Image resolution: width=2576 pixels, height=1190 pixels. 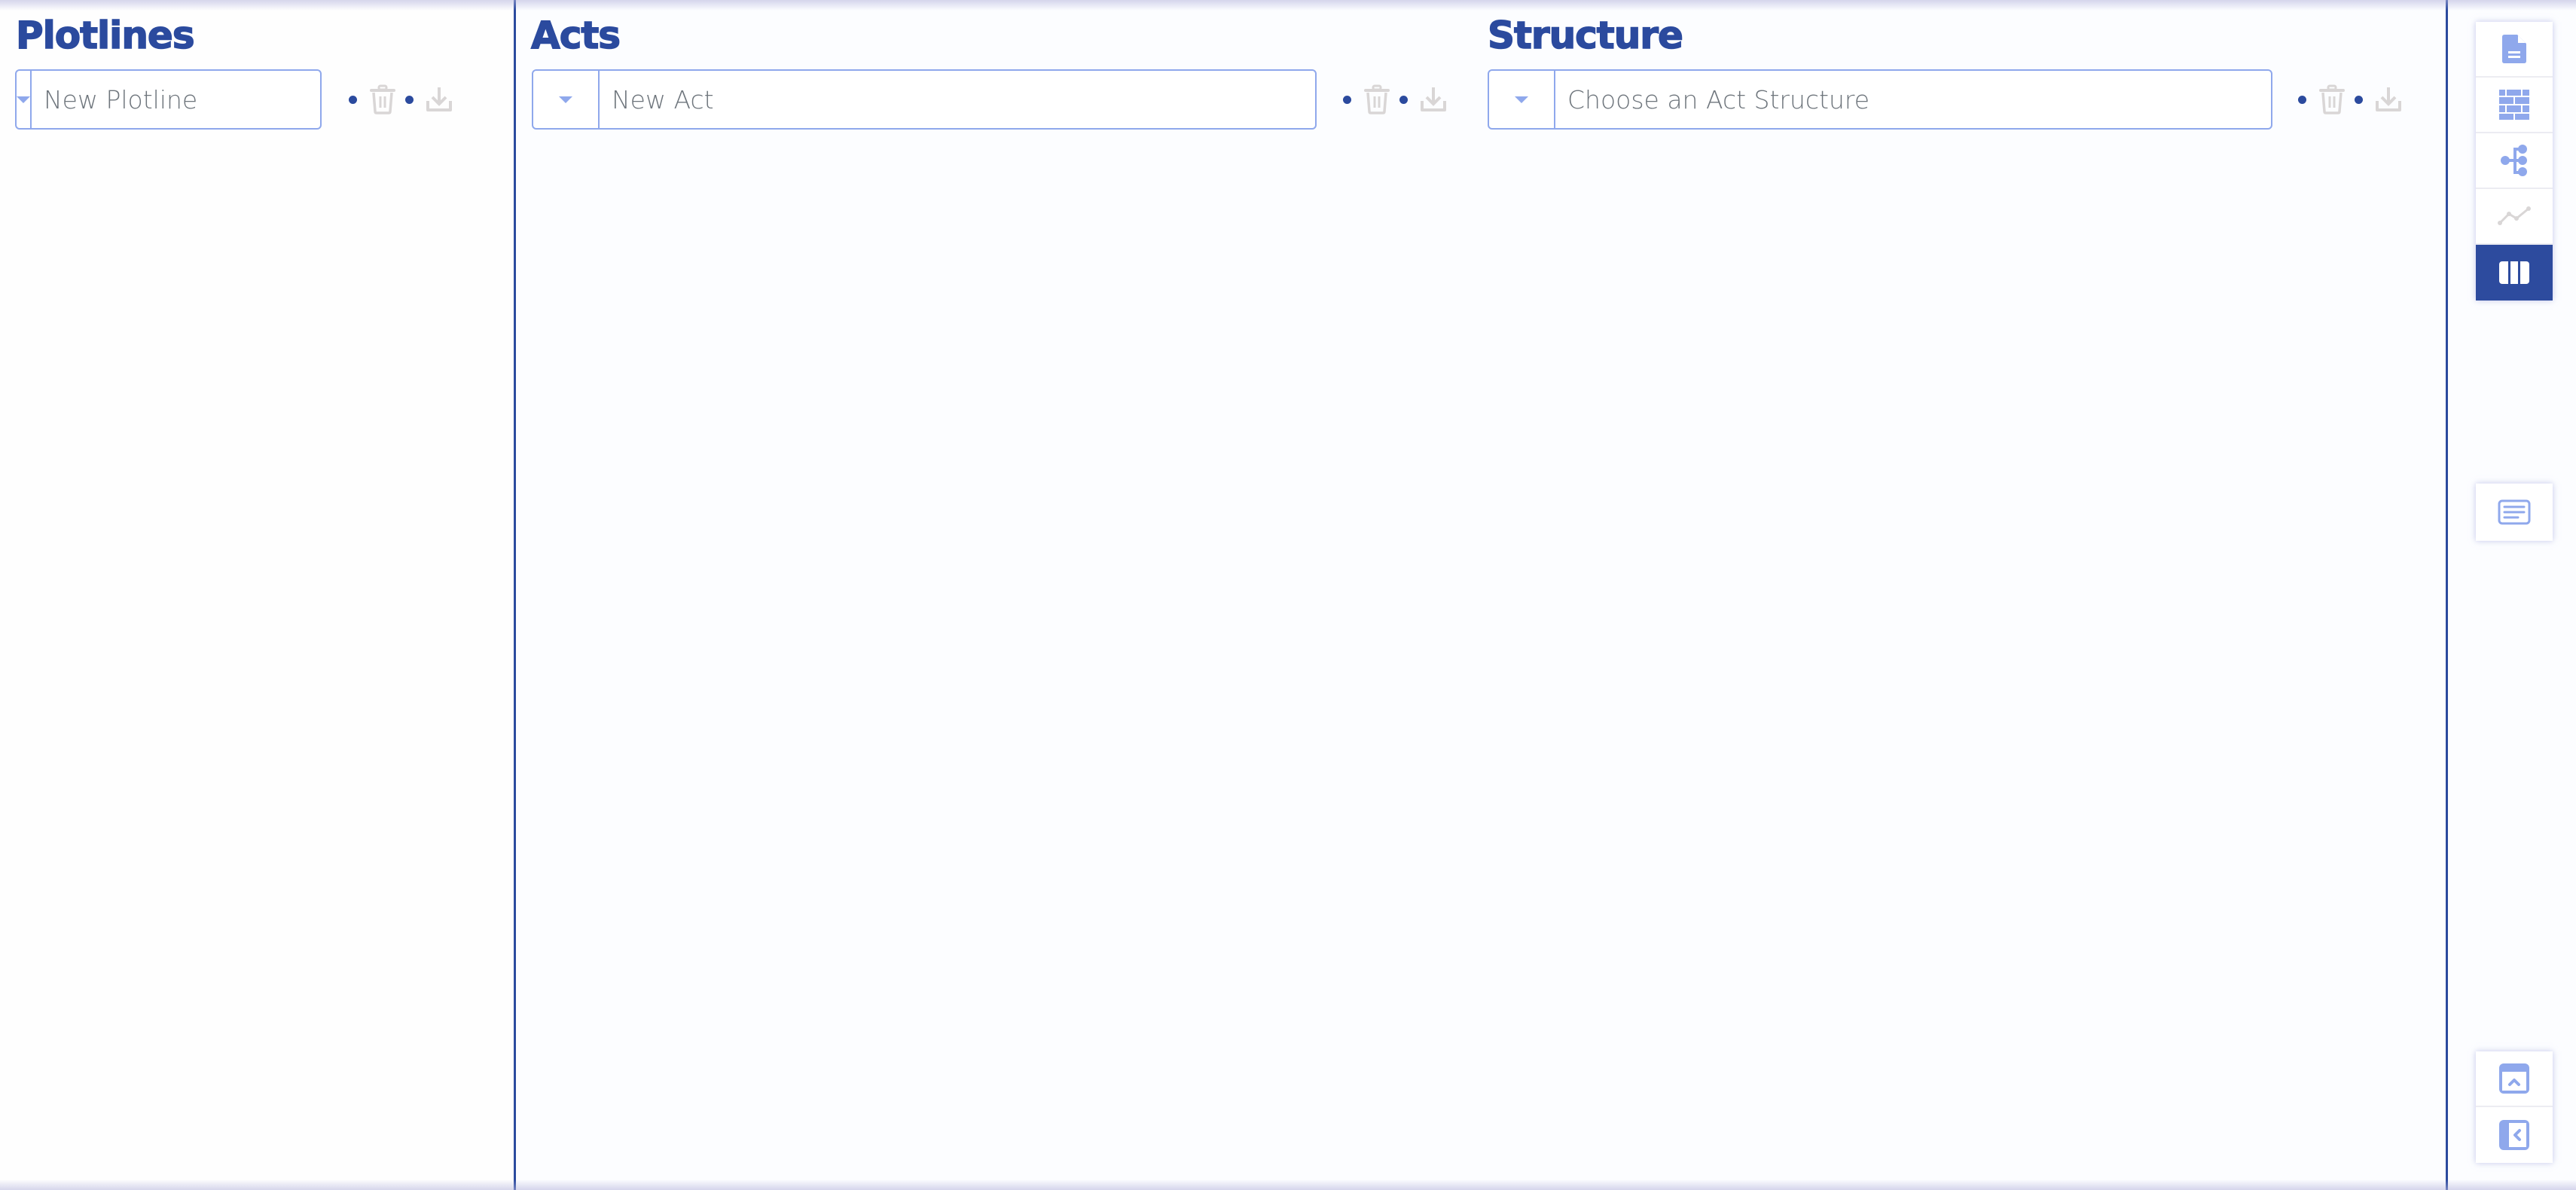 I want to click on document-icon, so click(x=2514, y=49).